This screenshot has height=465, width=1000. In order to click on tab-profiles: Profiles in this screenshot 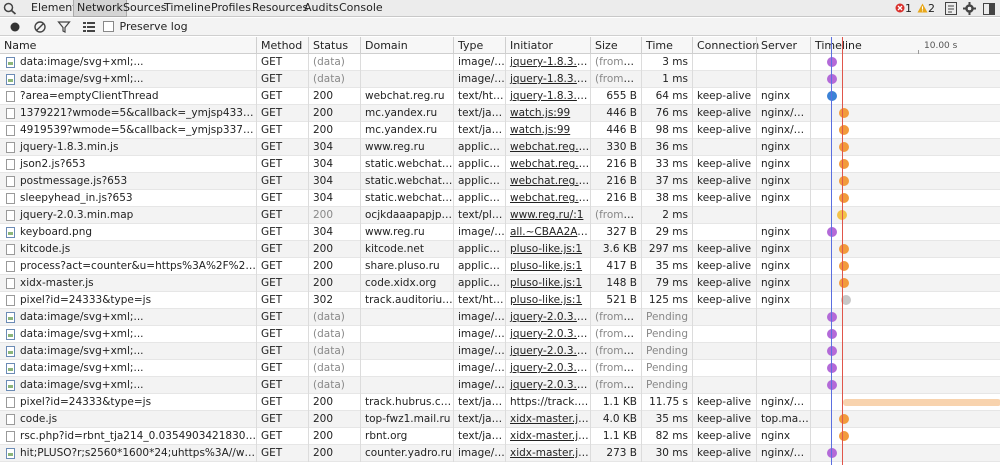, I will do `click(231, 8)`.